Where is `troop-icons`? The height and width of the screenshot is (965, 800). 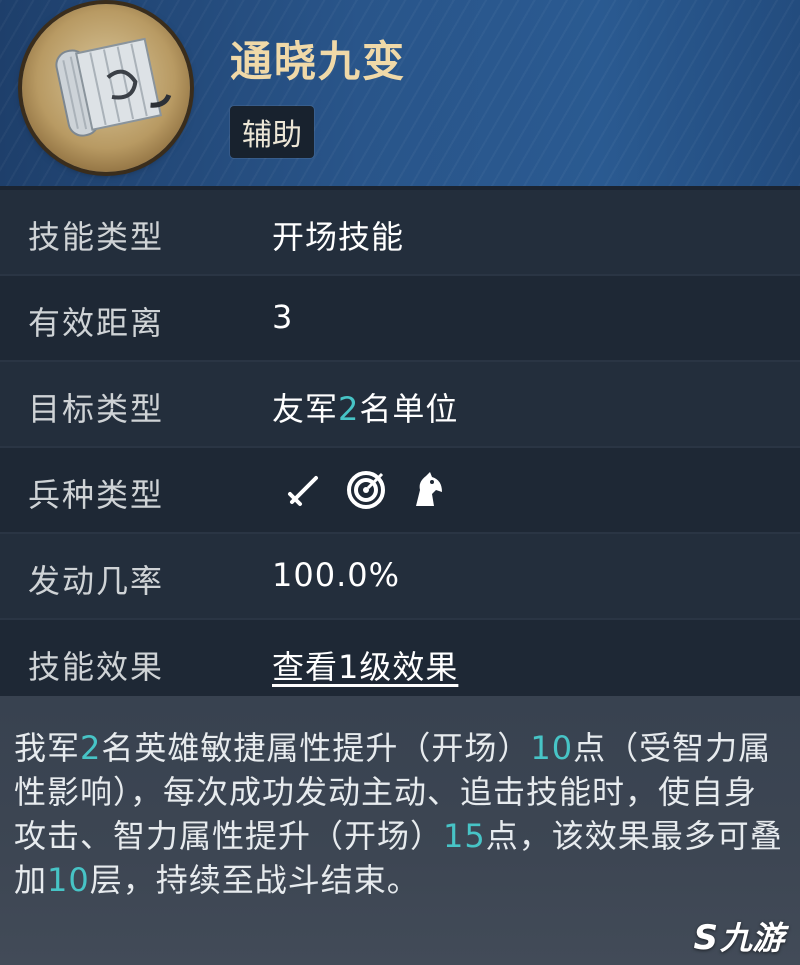 troop-icons is located at coordinates (366, 490).